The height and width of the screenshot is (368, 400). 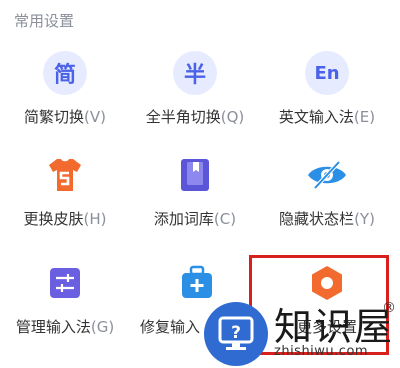 I want to click on tile-simplified-traditional: 简 简繁切换(V), so click(x=65, y=95).